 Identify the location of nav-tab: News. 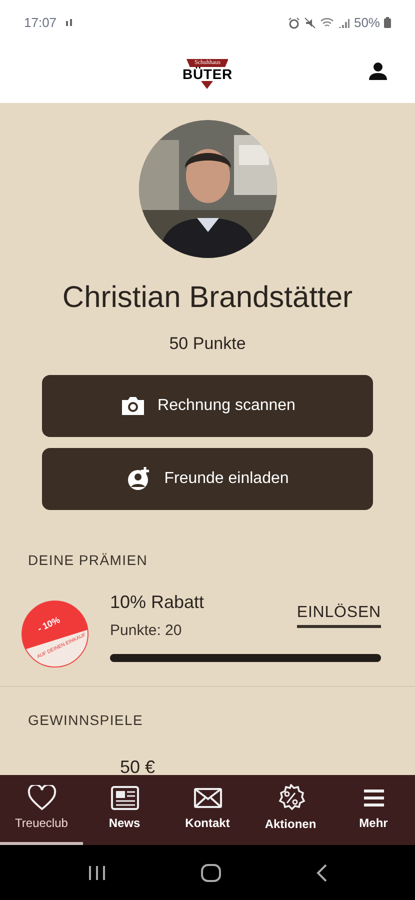
(124, 810).